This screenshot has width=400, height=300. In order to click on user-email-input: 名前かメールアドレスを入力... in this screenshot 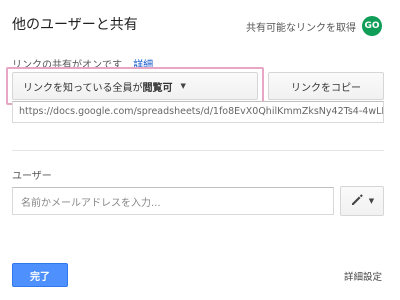, I will do `click(173, 201)`.